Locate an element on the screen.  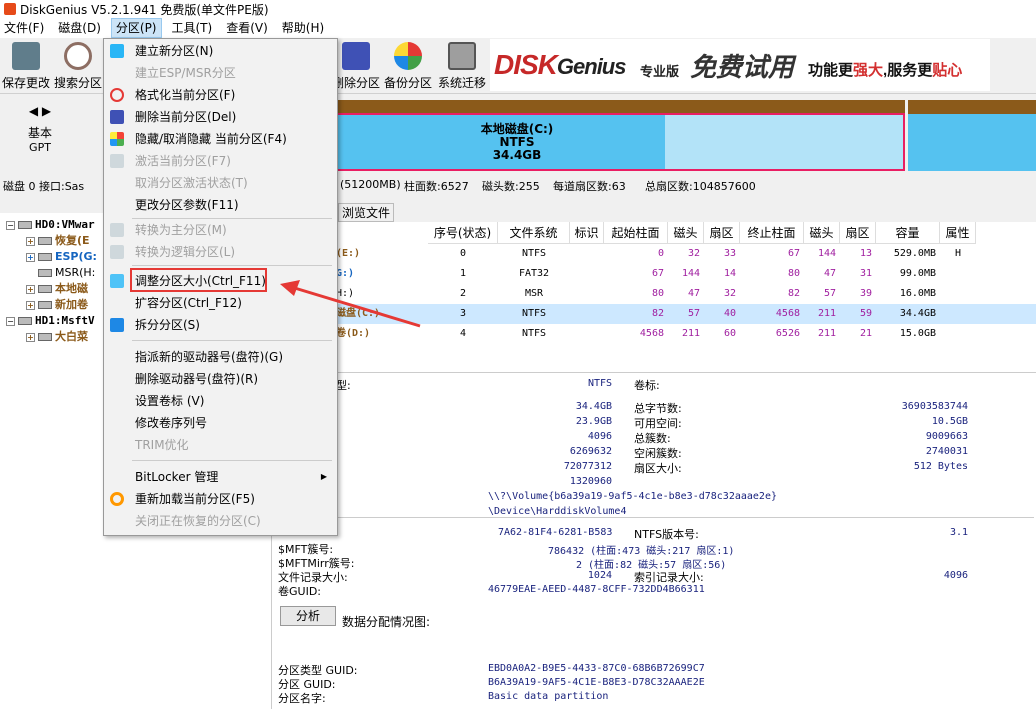
table-row: (E:) 0 NTFS 0 32 33 67 144 13 529.0MB H is located at coordinates (654, 254).